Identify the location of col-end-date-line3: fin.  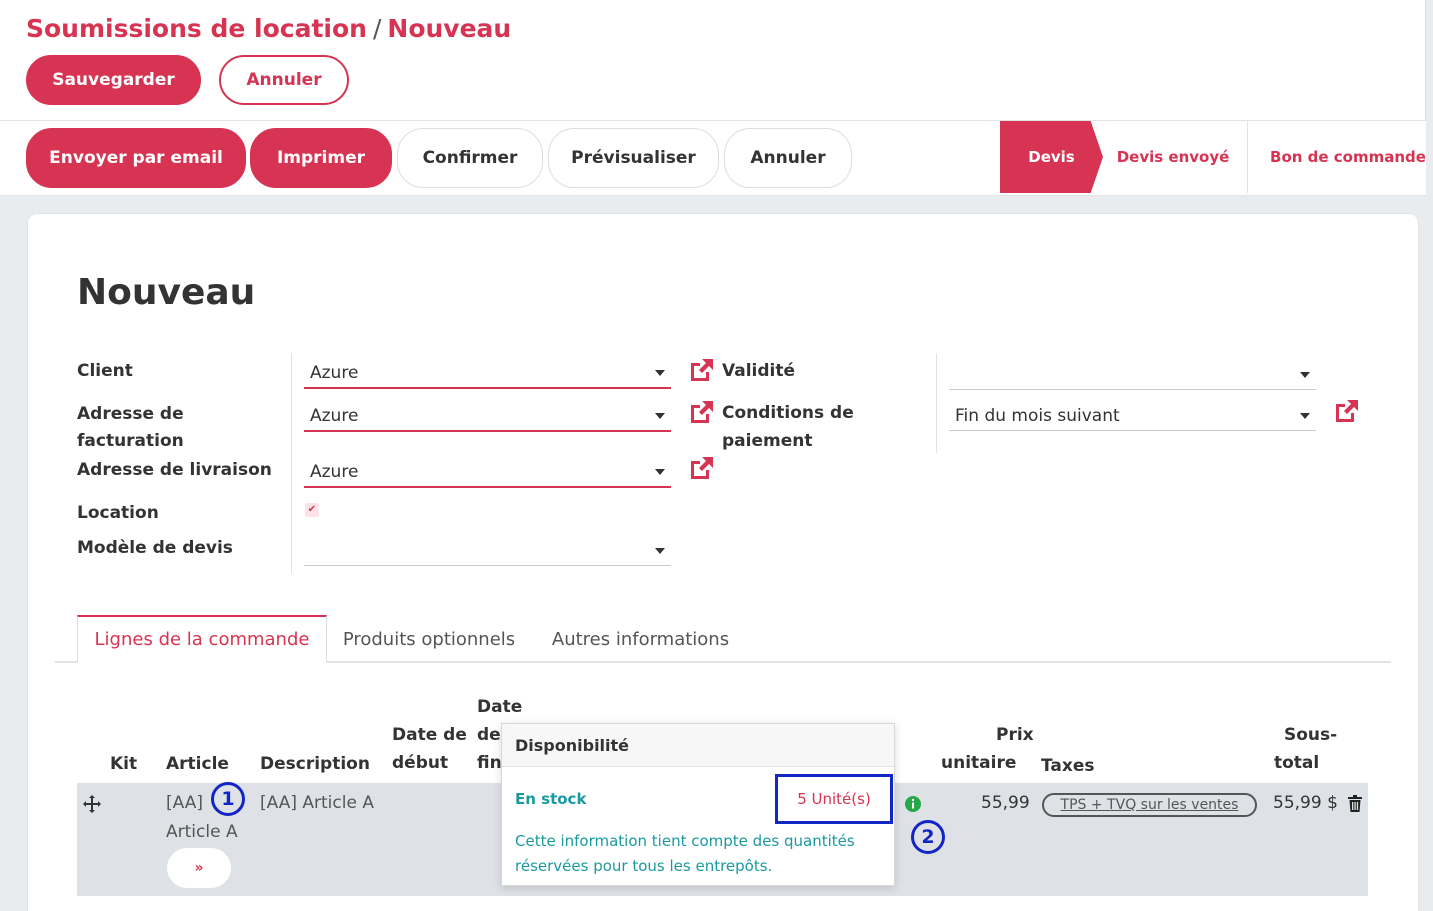
(489, 763).